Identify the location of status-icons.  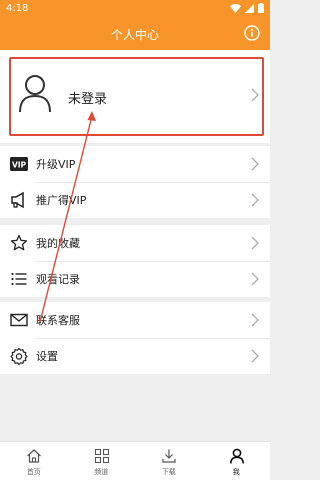
(247, 8).